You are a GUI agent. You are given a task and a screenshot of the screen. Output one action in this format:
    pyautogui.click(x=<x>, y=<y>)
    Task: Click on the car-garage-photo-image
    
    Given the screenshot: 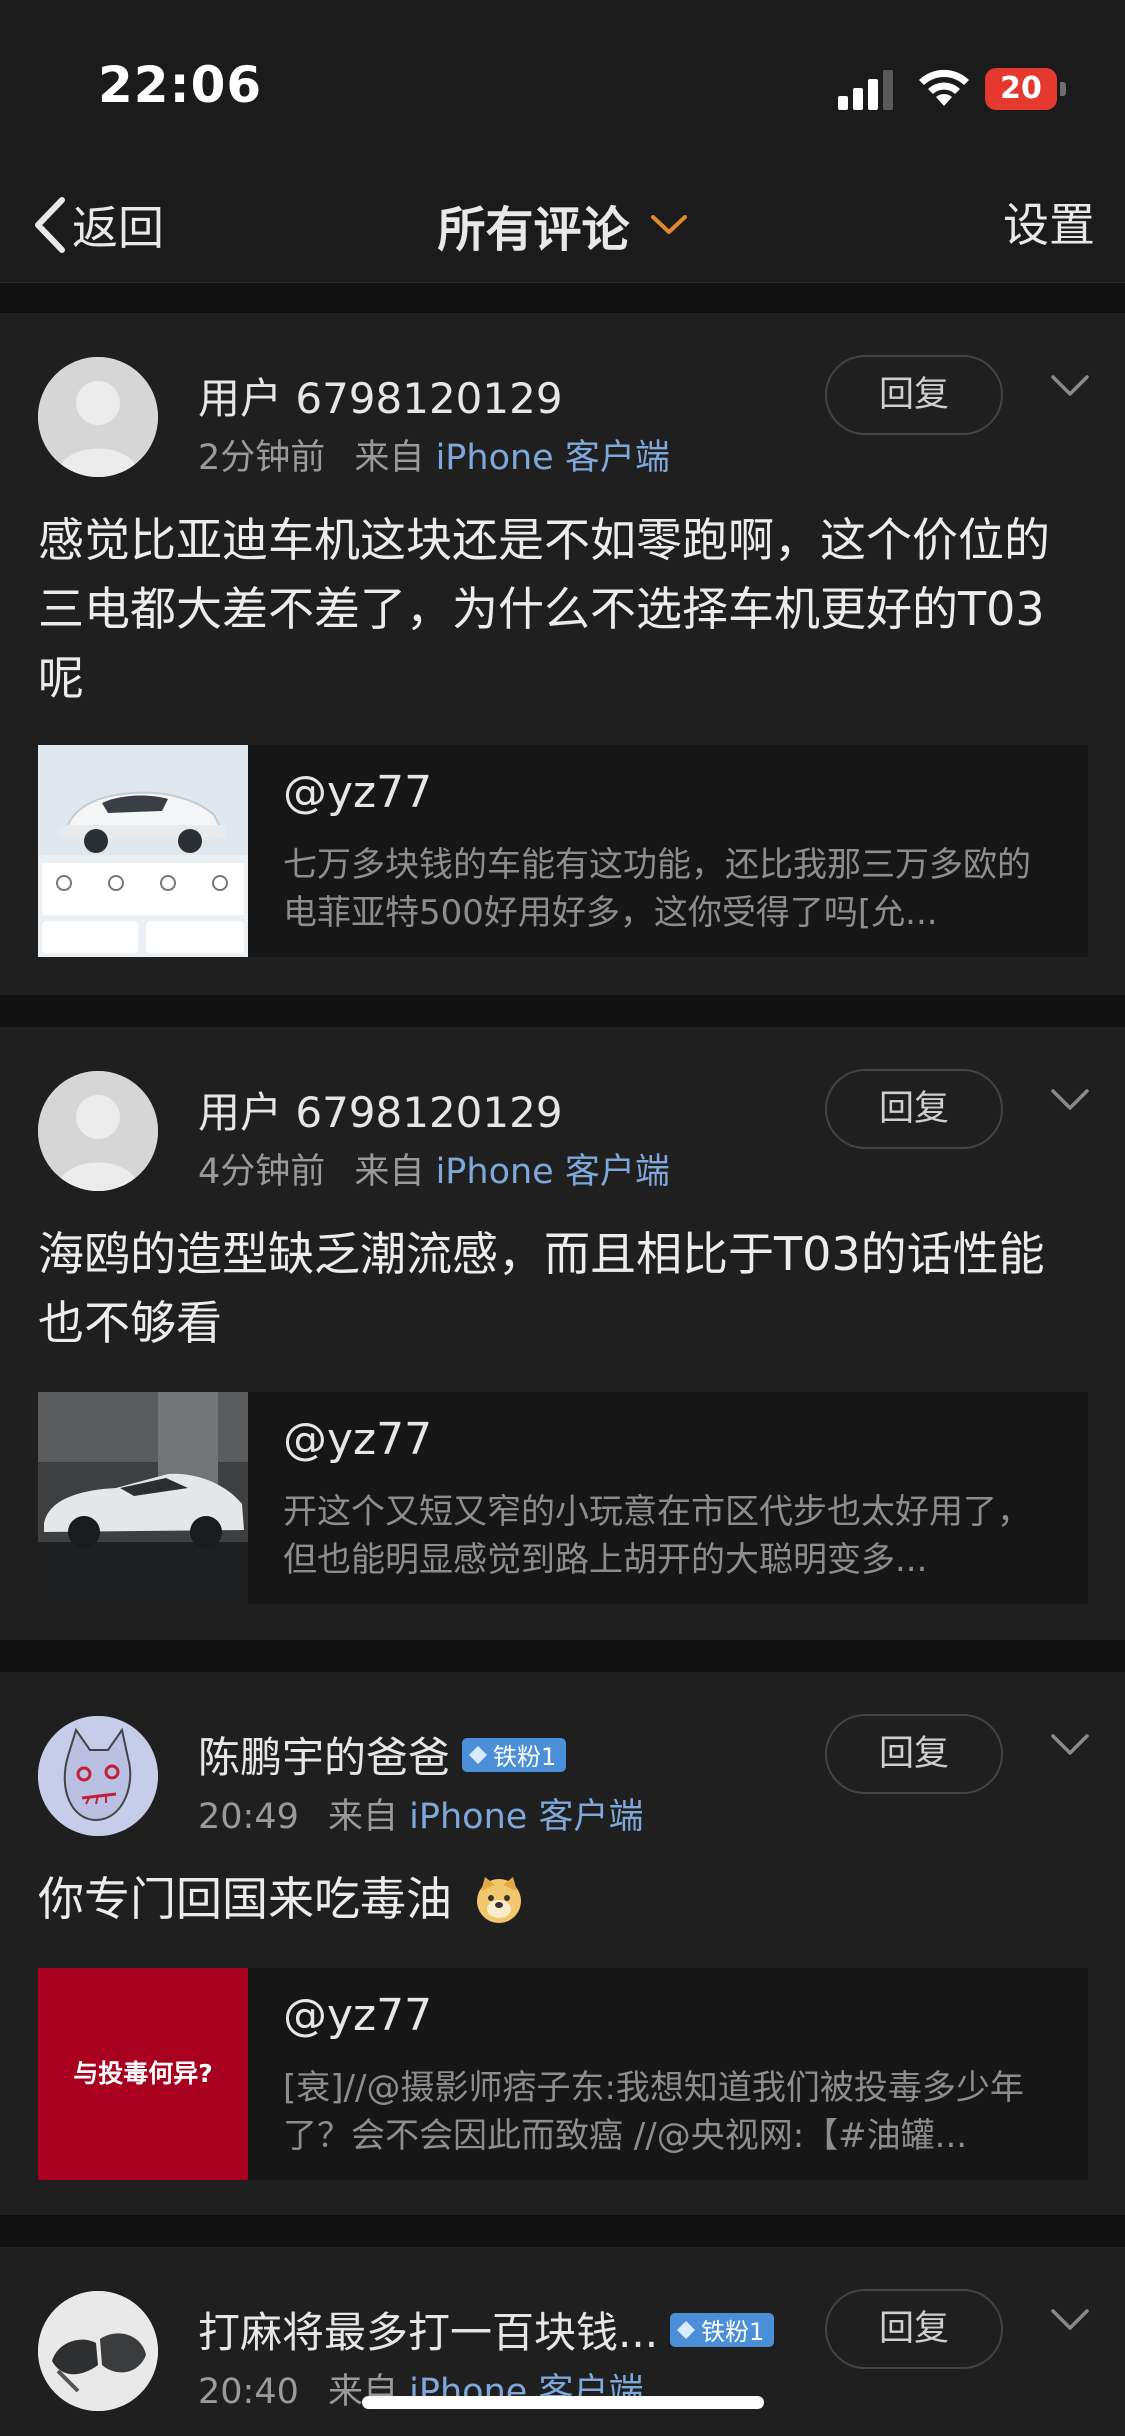 What is the action you would take?
    pyautogui.click(x=143, y=1498)
    